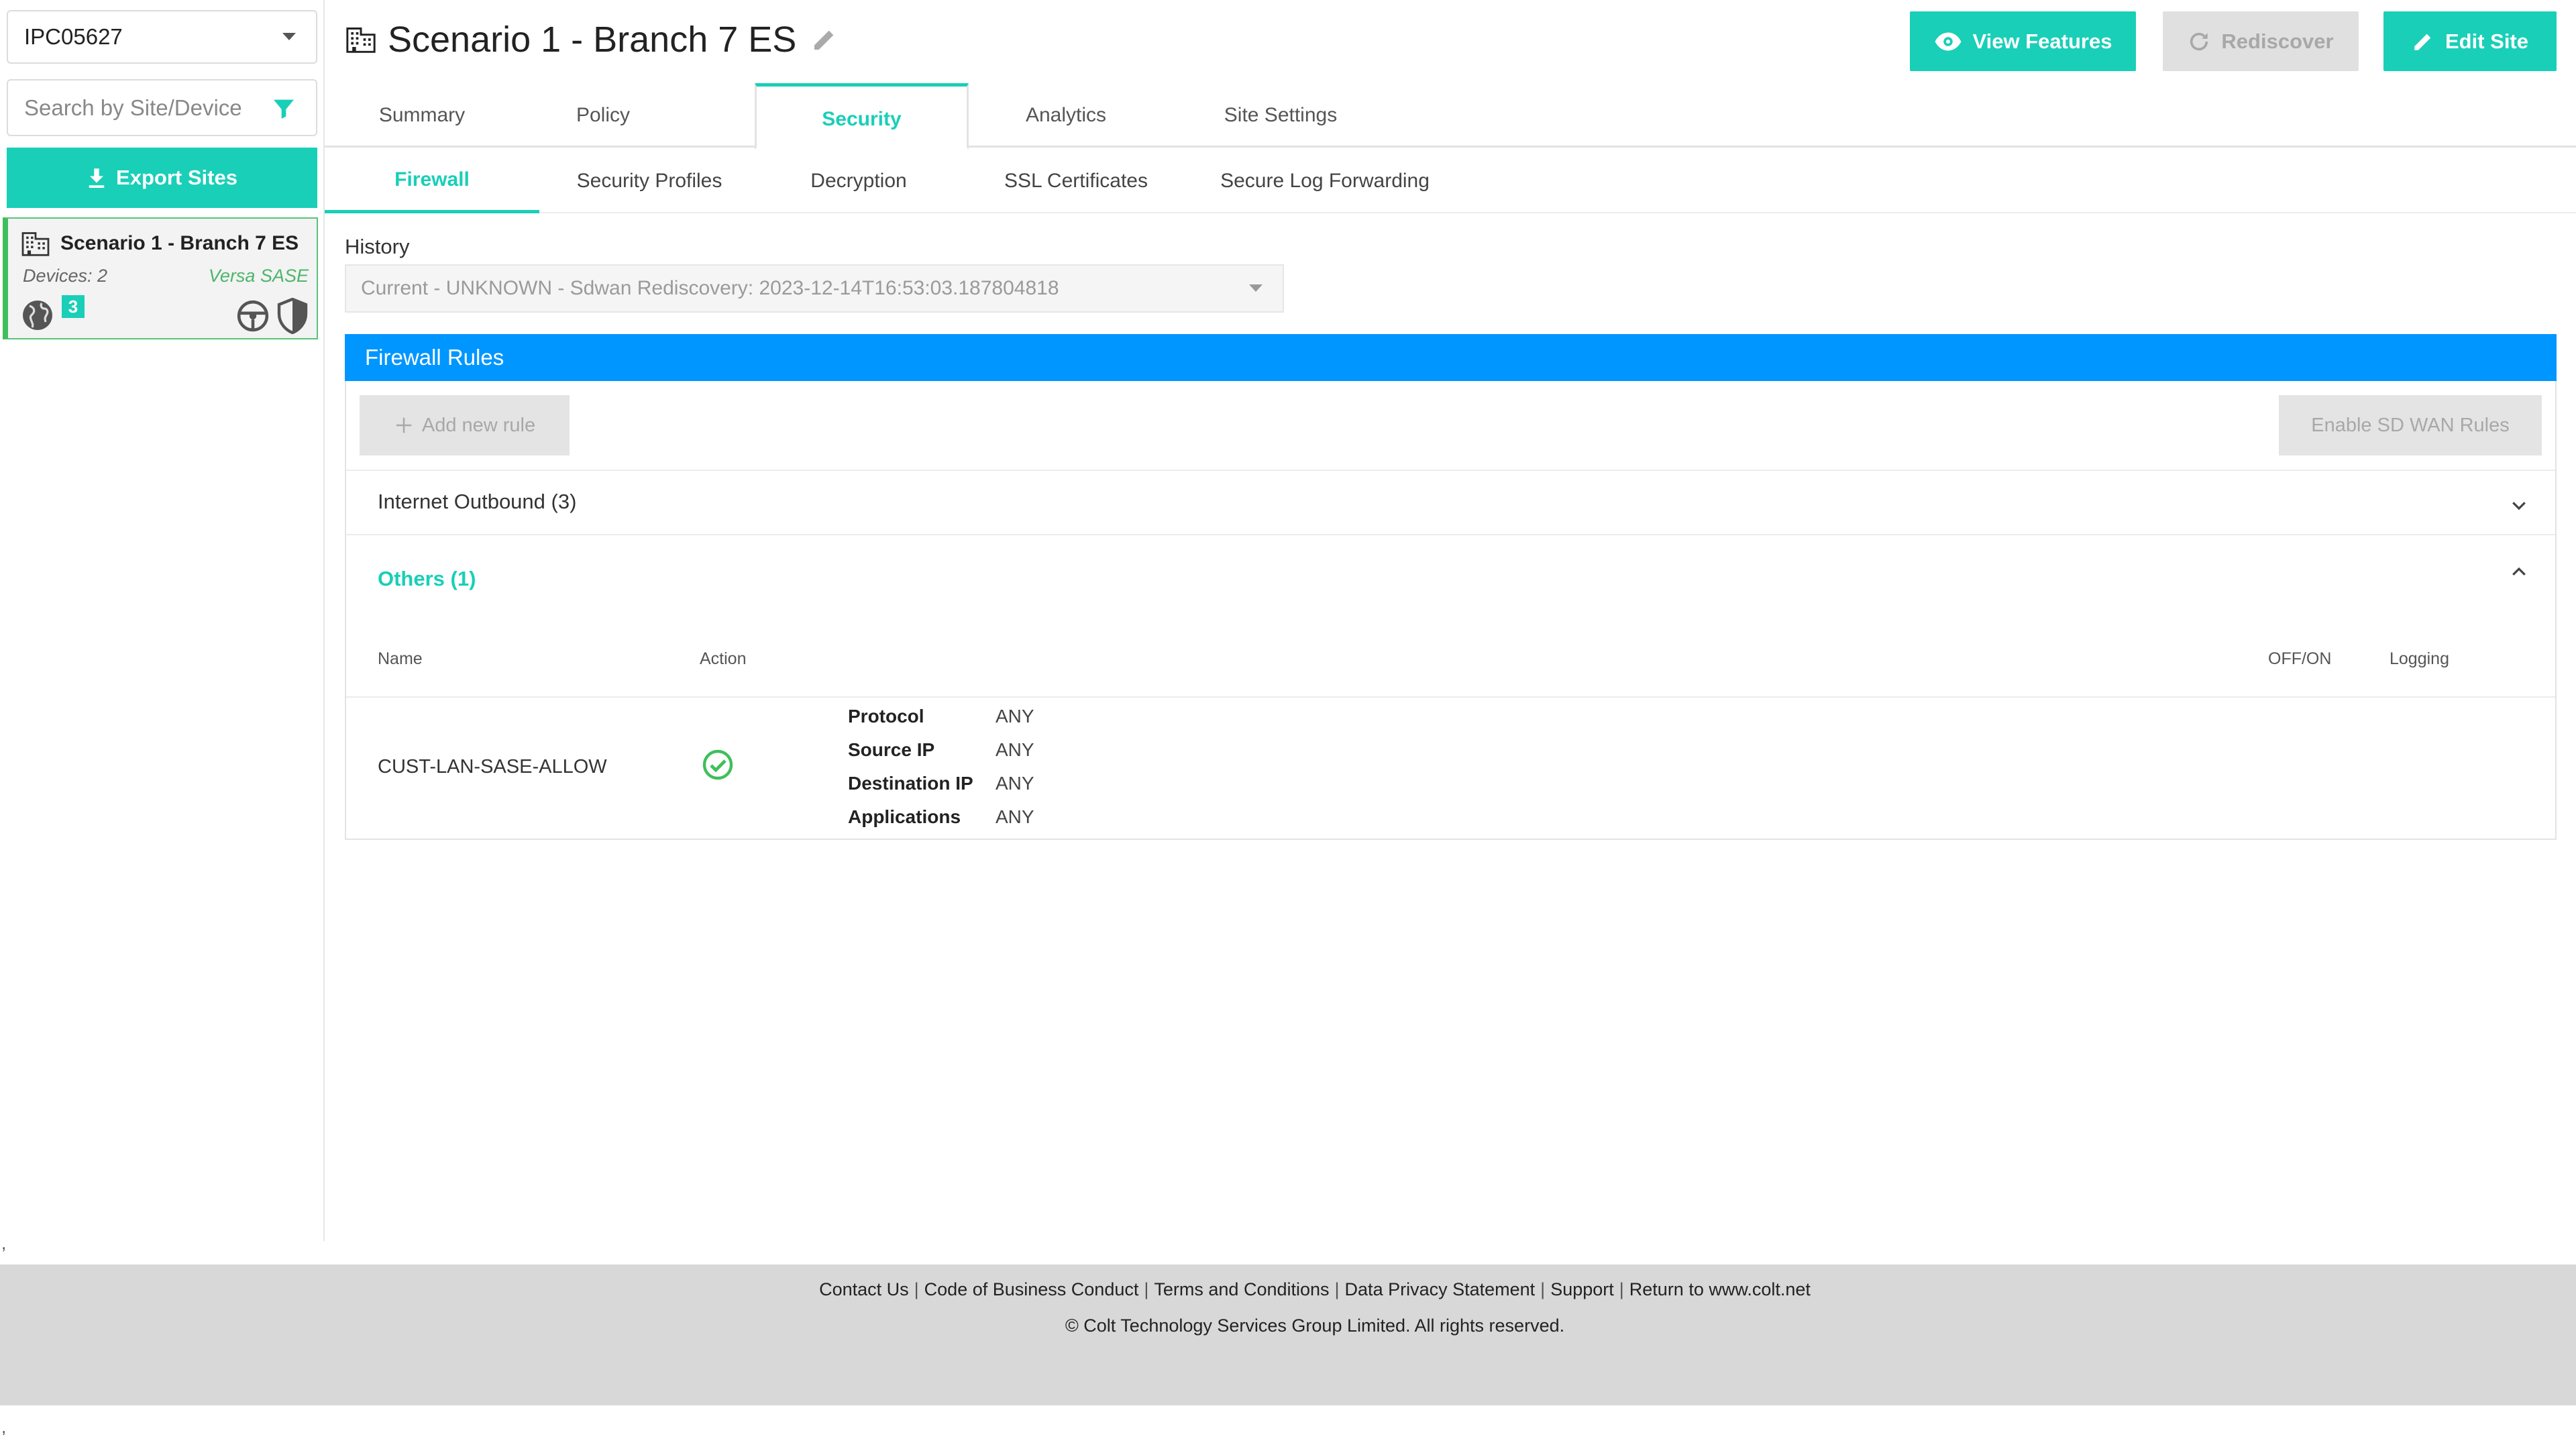 Image resolution: width=2576 pixels, height=1449 pixels. I want to click on view-features-button: View Features, so click(2023, 41).